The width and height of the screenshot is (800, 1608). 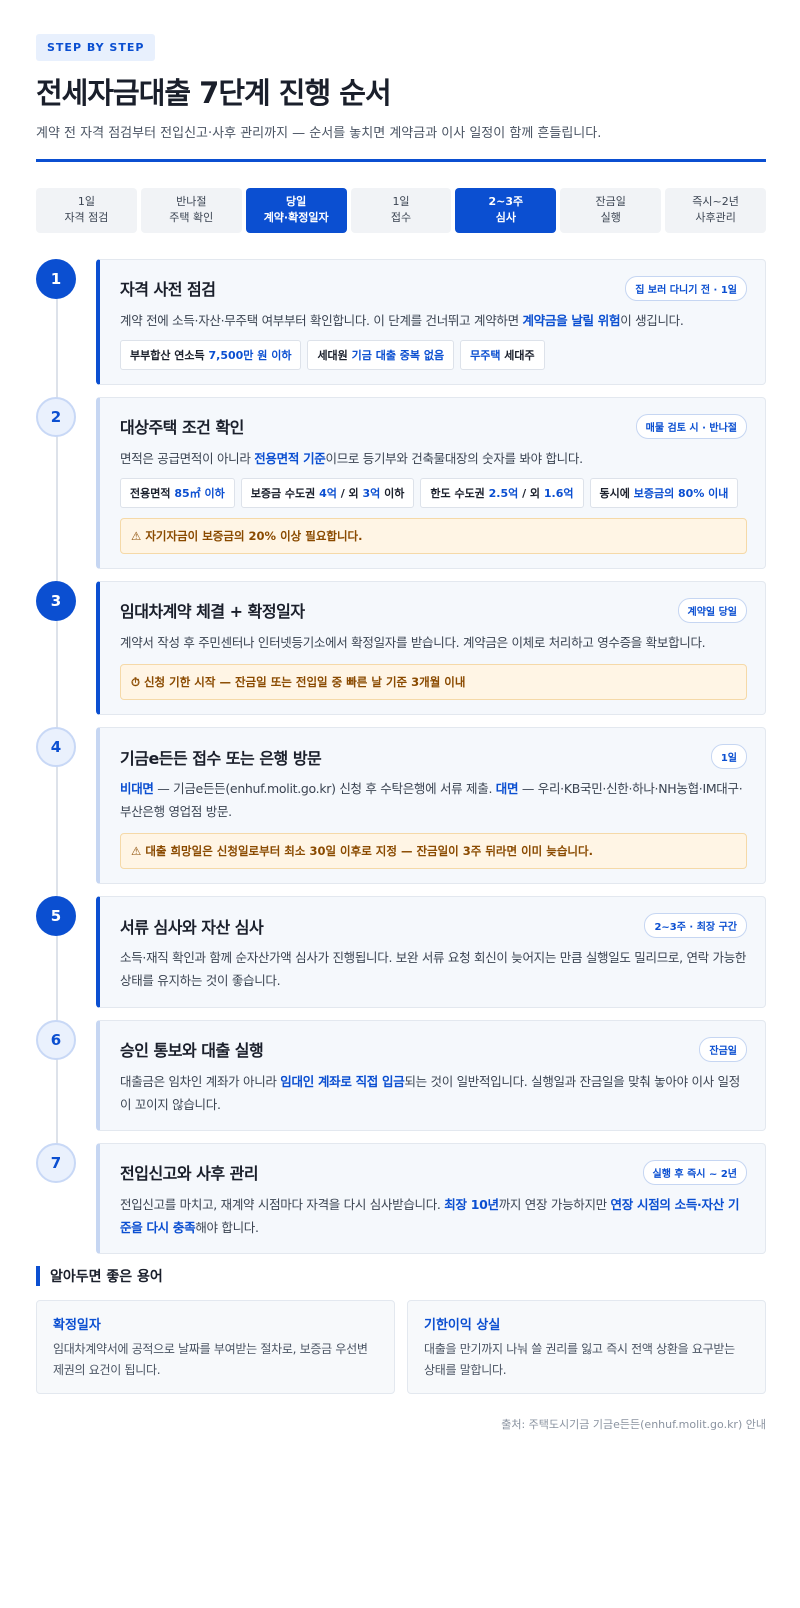 What do you see at coordinates (723, 1049) in the screenshot?
I see `step-timing-badge: 잔금일` at bounding box center [723, 1049].